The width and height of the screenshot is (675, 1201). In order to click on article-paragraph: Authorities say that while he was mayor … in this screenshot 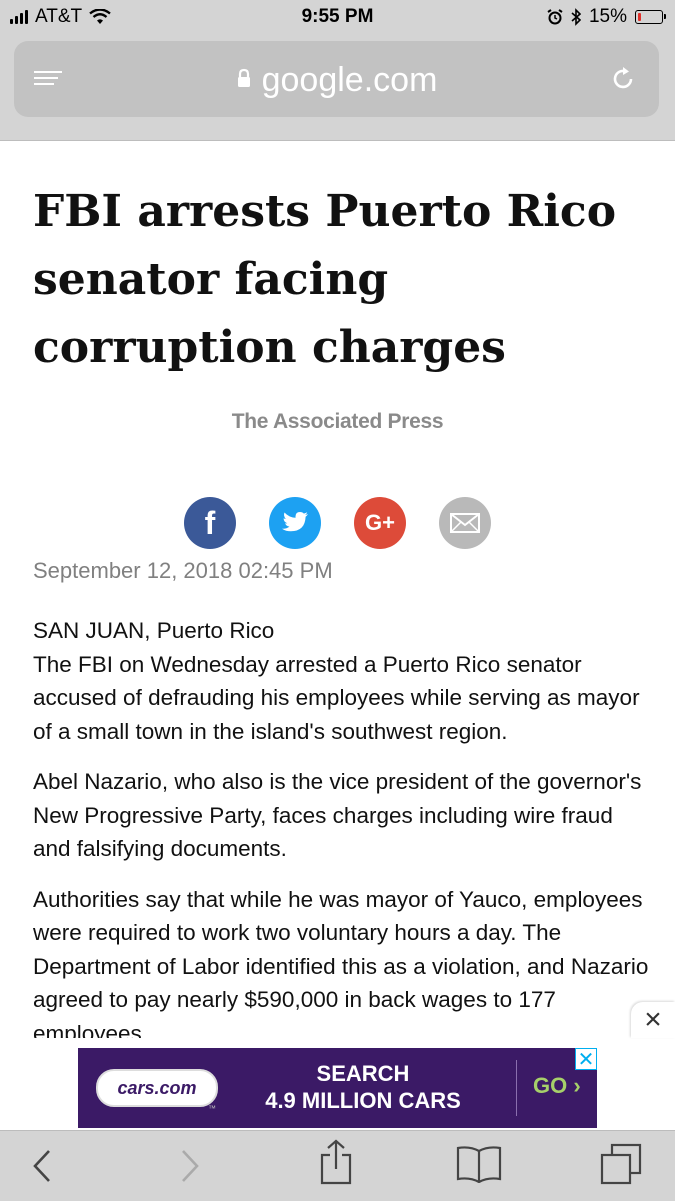, I will do `click(341, 966)`.